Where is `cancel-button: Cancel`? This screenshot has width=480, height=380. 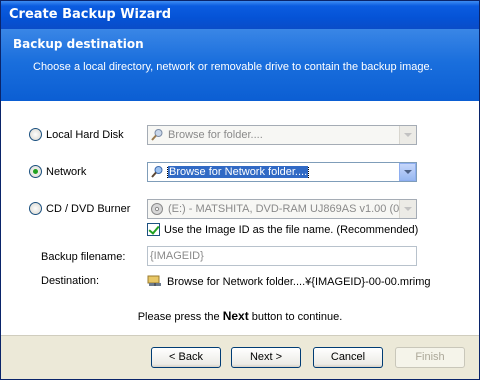
cancel-button: Cancel is located at coordinates (348, 357).